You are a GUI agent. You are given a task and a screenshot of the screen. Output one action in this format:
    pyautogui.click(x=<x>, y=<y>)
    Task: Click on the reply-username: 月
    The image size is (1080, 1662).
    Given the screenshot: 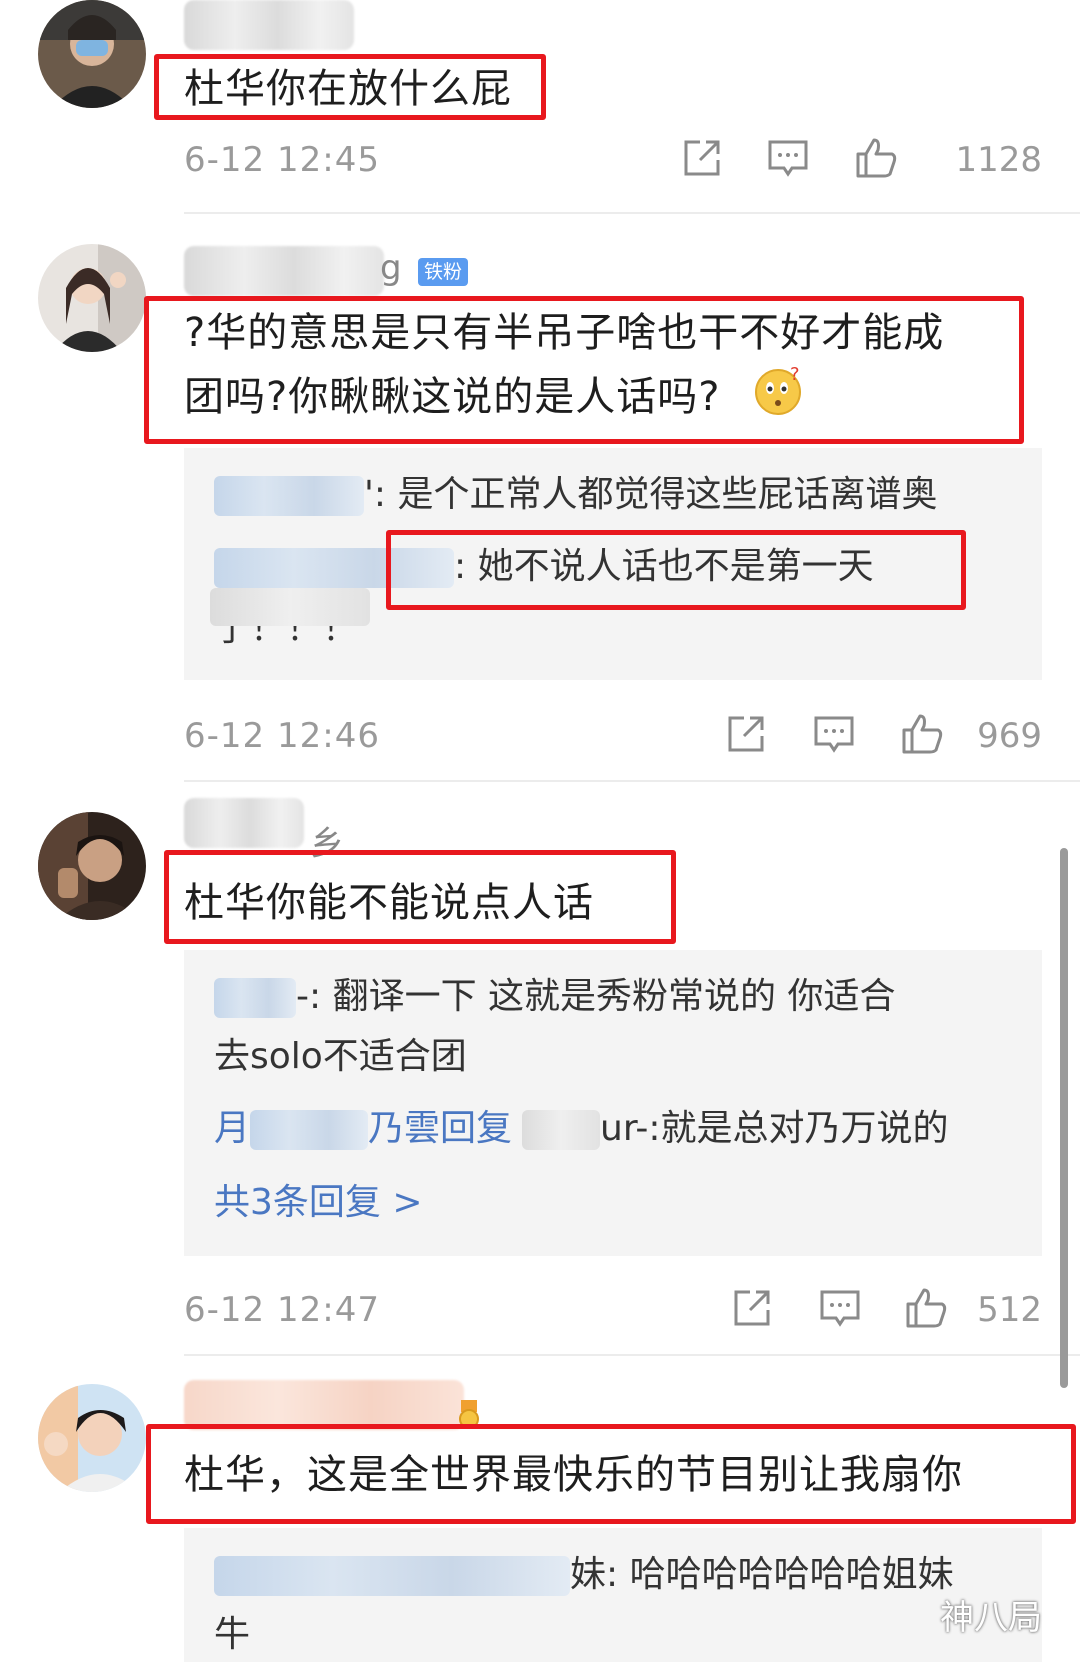 What is the action you would take?
    pyautogui.click(x=232, y=1128)
    